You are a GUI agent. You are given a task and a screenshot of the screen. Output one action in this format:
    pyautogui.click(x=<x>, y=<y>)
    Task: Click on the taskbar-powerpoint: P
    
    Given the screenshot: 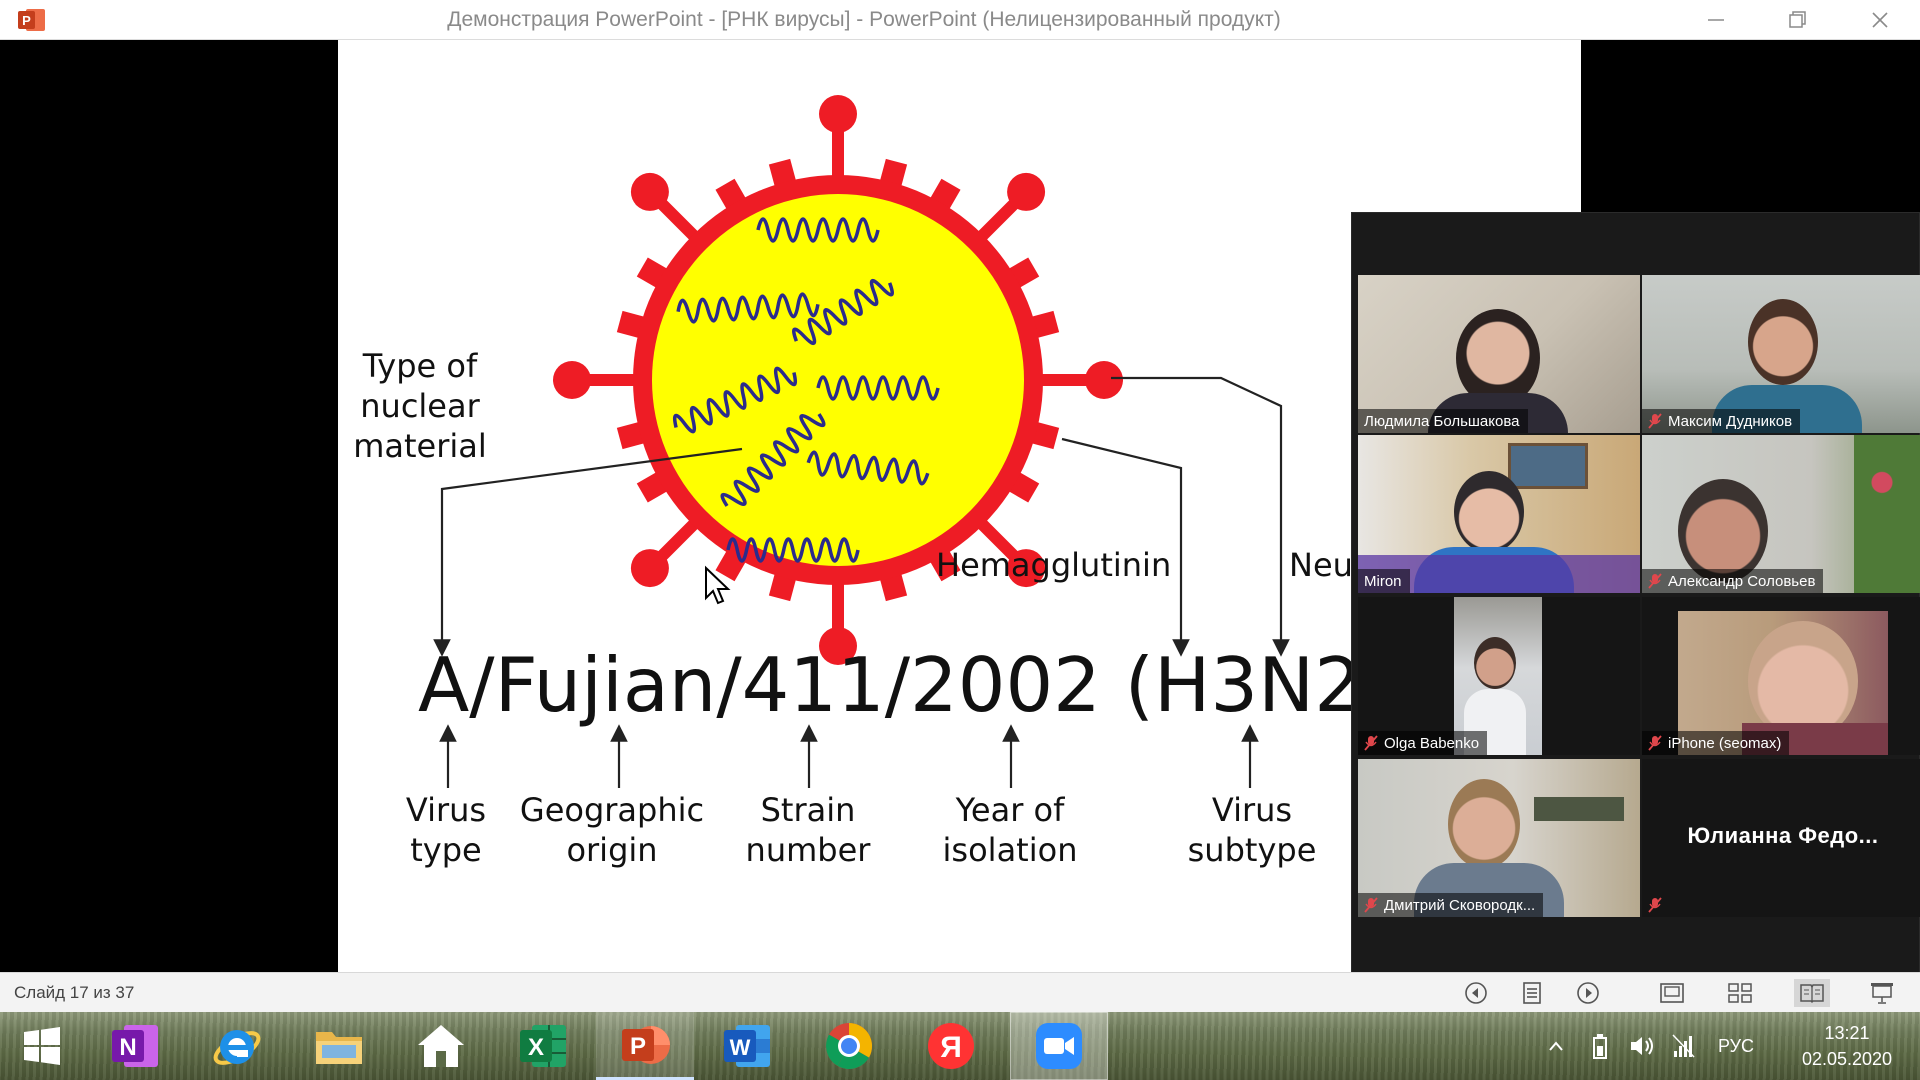 What is the action you would take?
    pyautogui.click(x=645, y=1046)
    